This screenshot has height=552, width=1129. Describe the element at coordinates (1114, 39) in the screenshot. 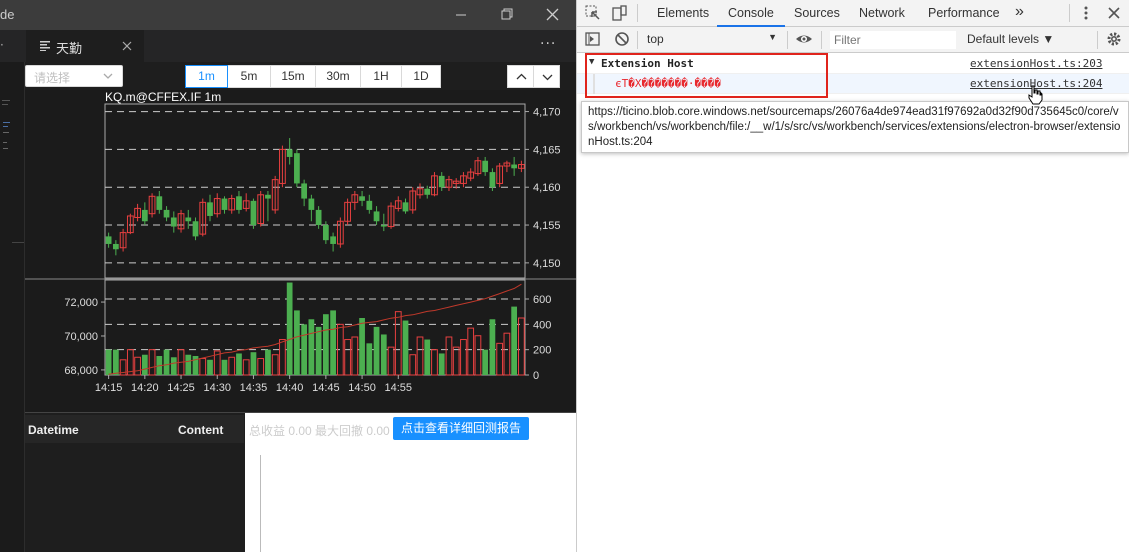

I see `gear-icon` at that location.